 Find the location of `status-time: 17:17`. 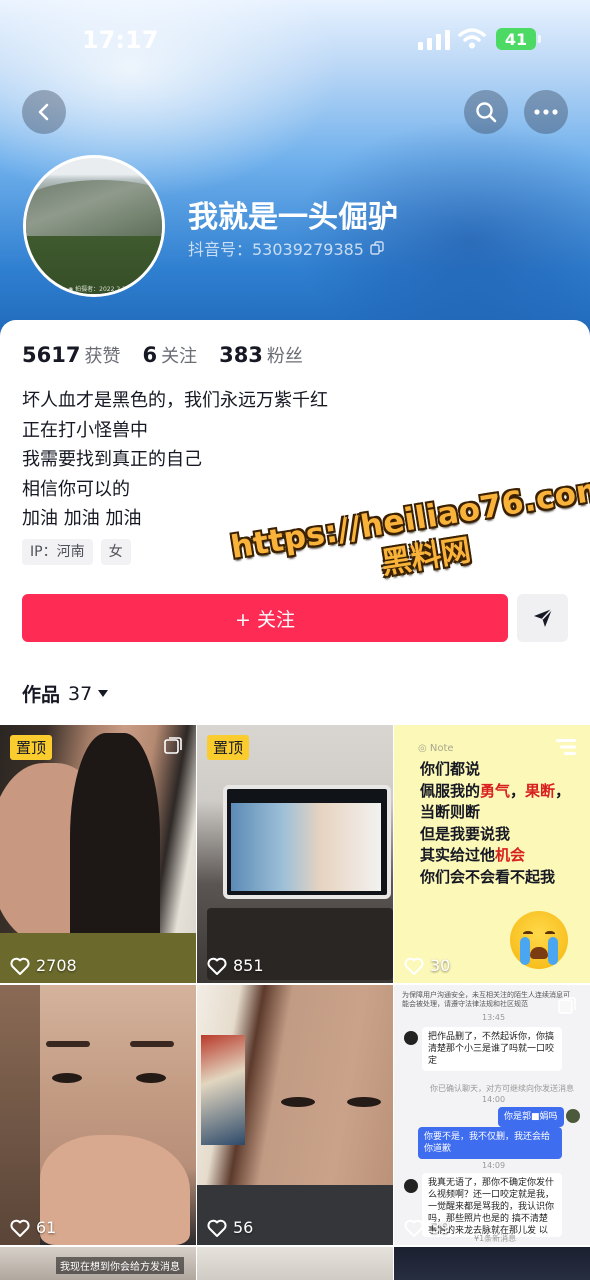

status-time: 17:17 is located at coordinates (120, 40).